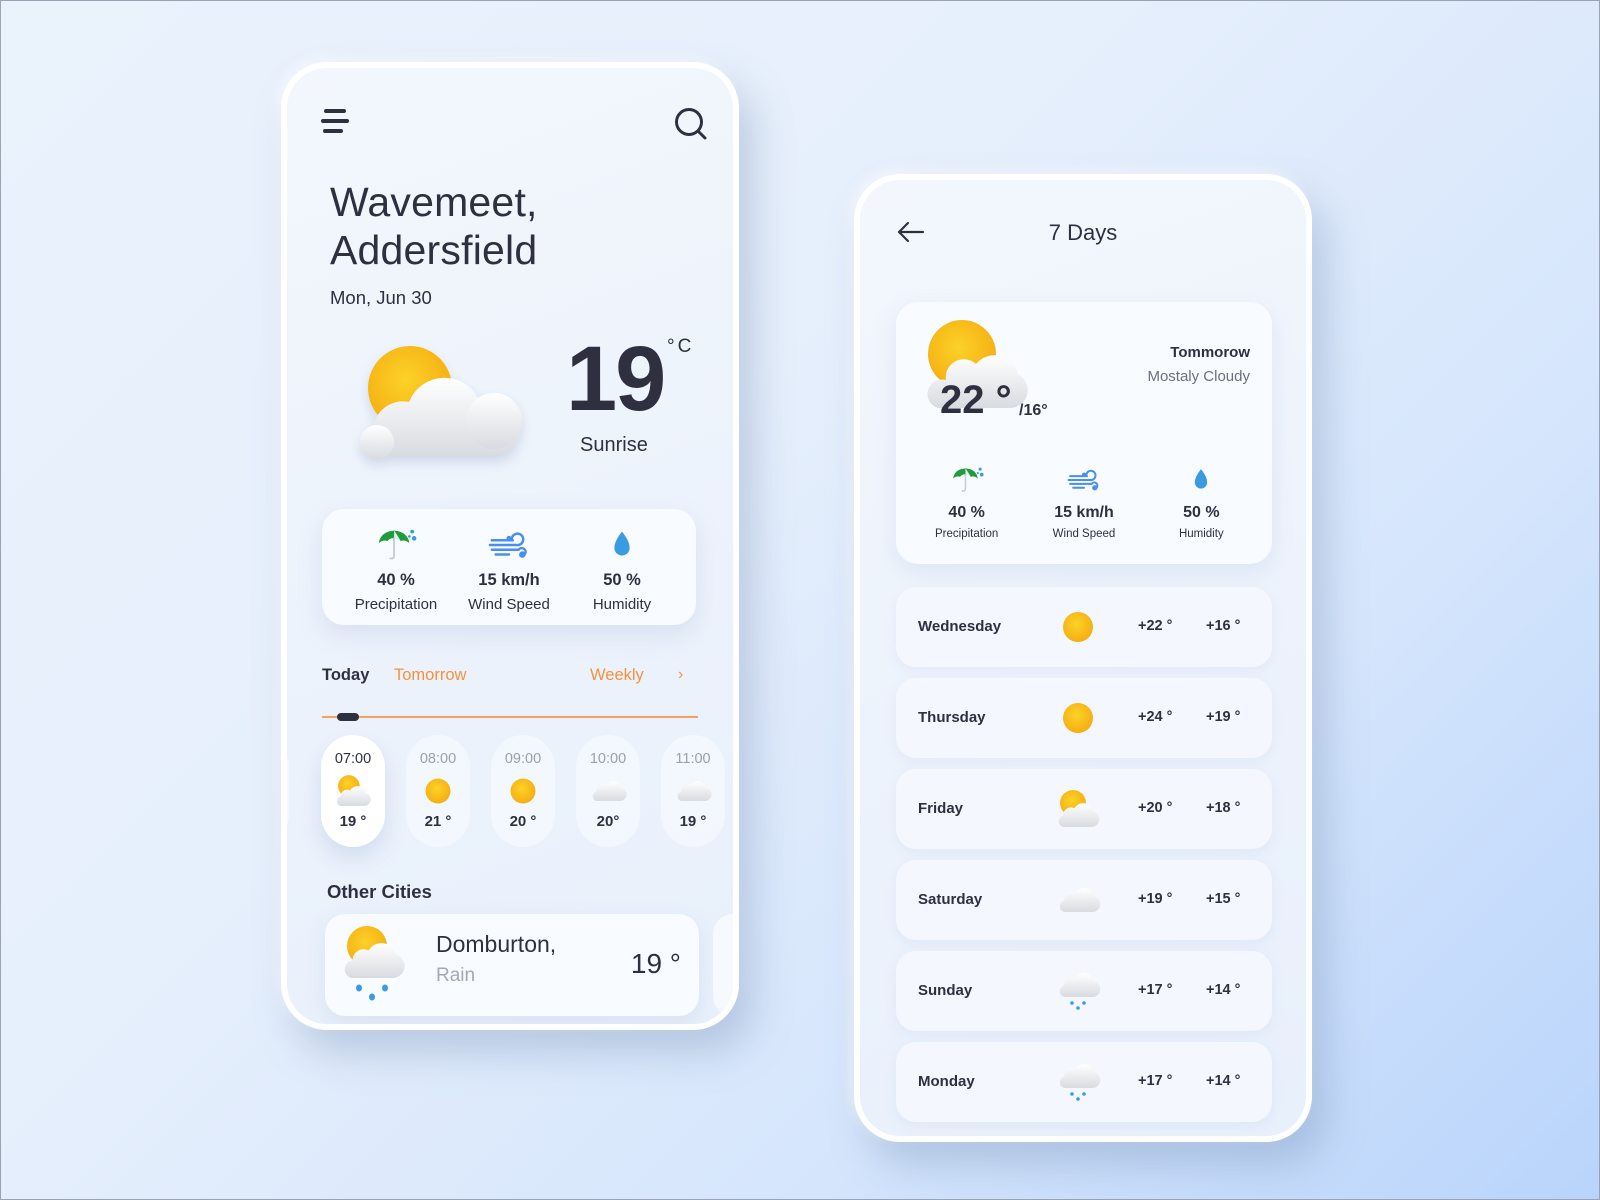 The height and width of the screenshot is (1200, 1600). Describe the element at coordinates (353, 759) in the screenshot. I see `hour-time: 07:00` at that location.